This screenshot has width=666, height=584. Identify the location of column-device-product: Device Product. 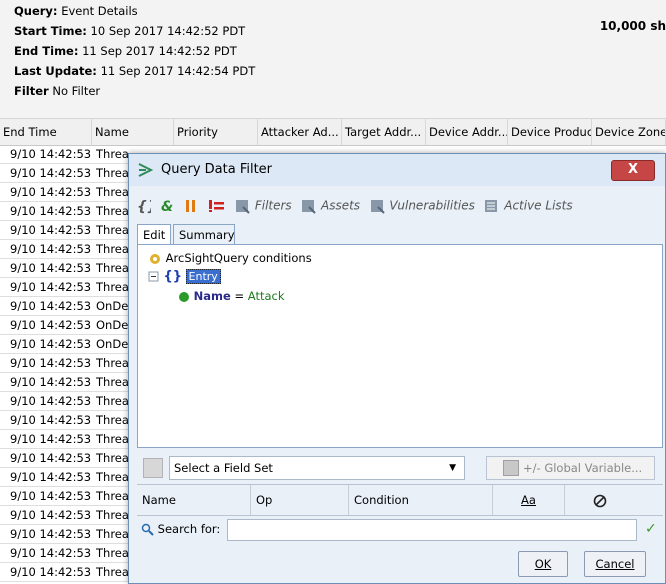
(550, 132).